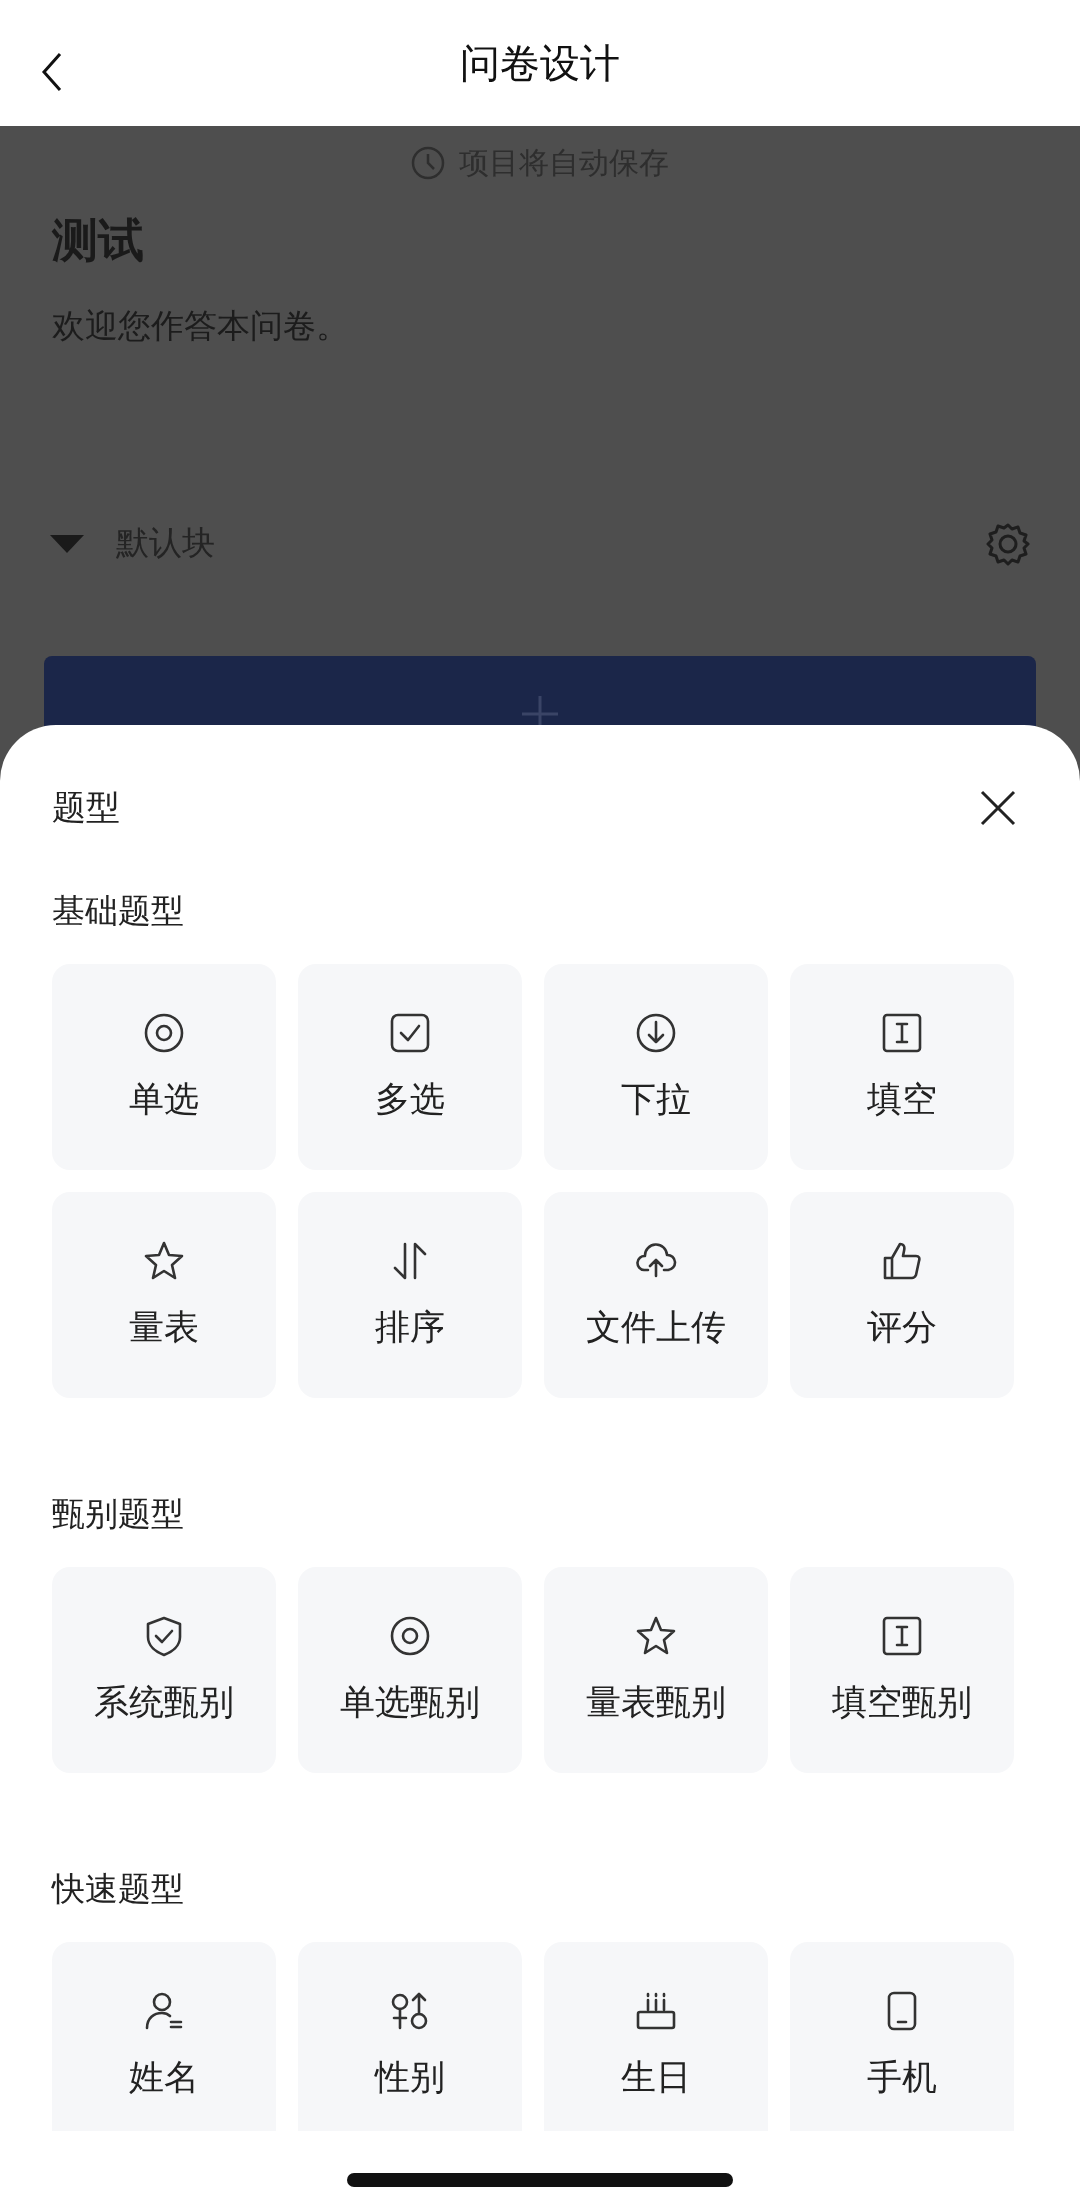 This screenshot has height=2209, width=1080. I want to click on question-type-tile: 排序, so click(410, 1295).